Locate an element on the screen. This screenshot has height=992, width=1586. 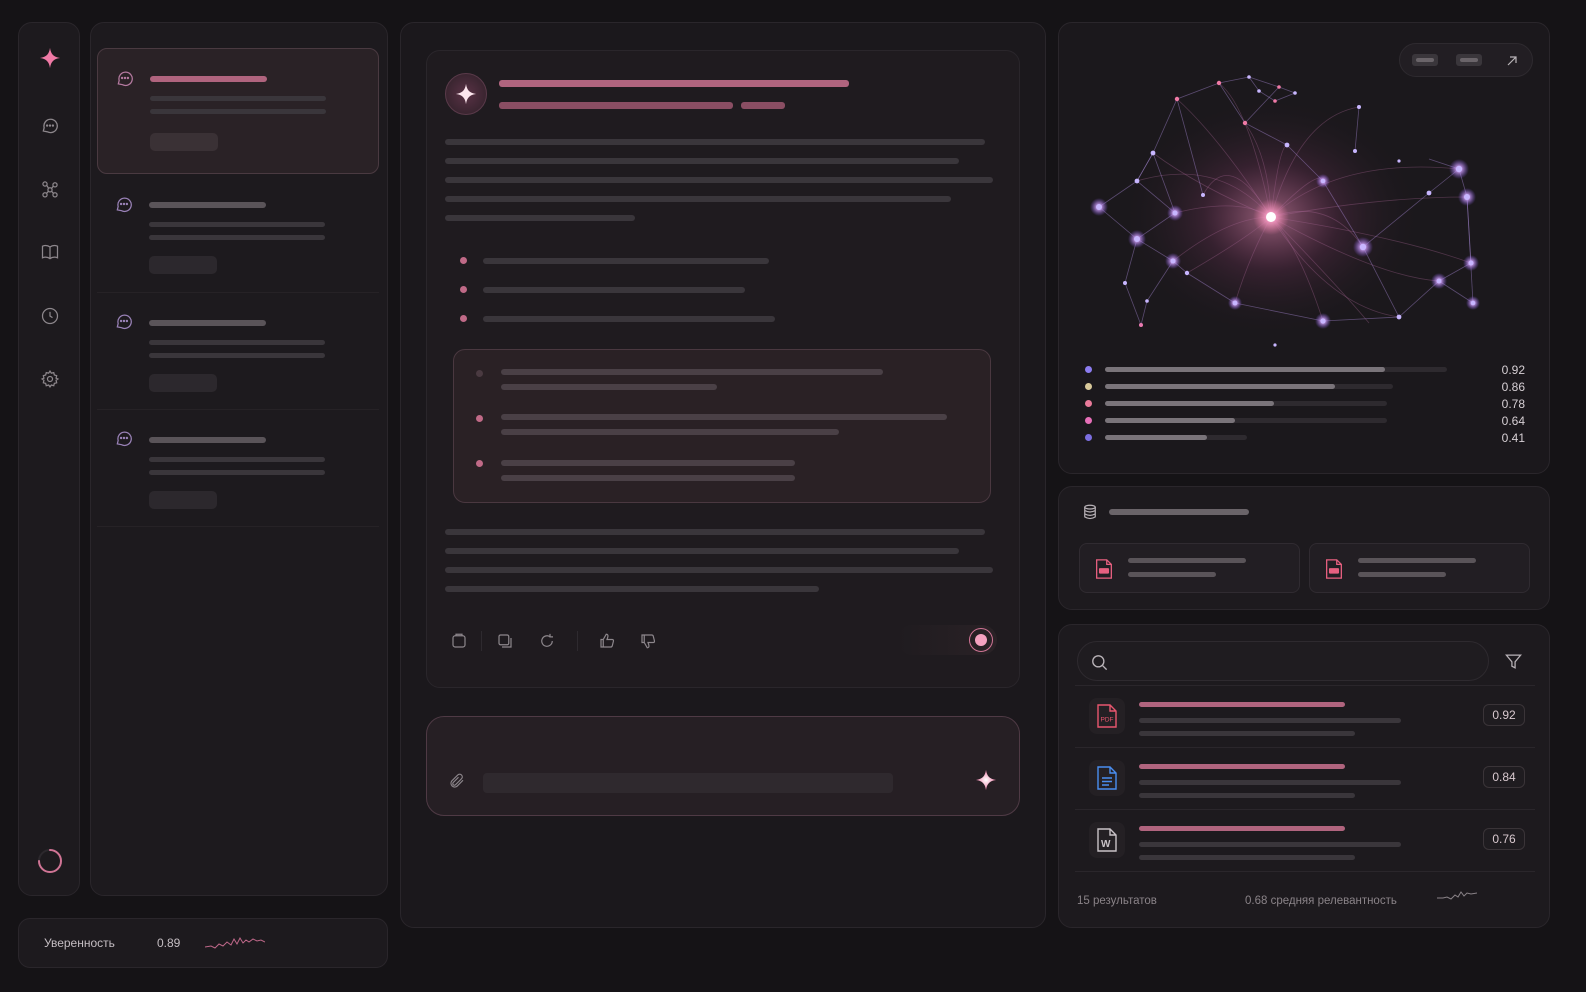
legend-row: 0.41 is located at coordinates (1305, 438).